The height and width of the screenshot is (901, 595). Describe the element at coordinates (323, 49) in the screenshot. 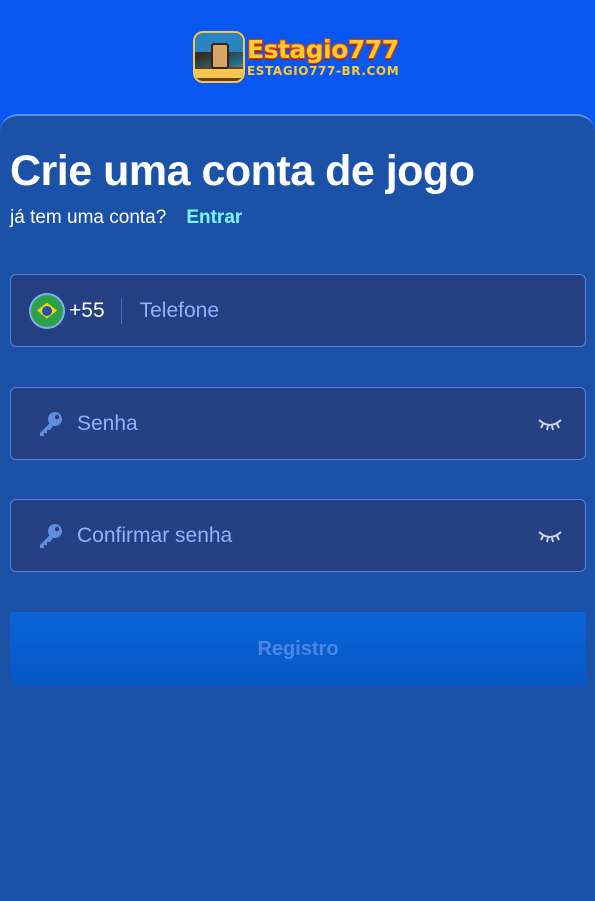

I see `logo-title: Estagio777` at that location.